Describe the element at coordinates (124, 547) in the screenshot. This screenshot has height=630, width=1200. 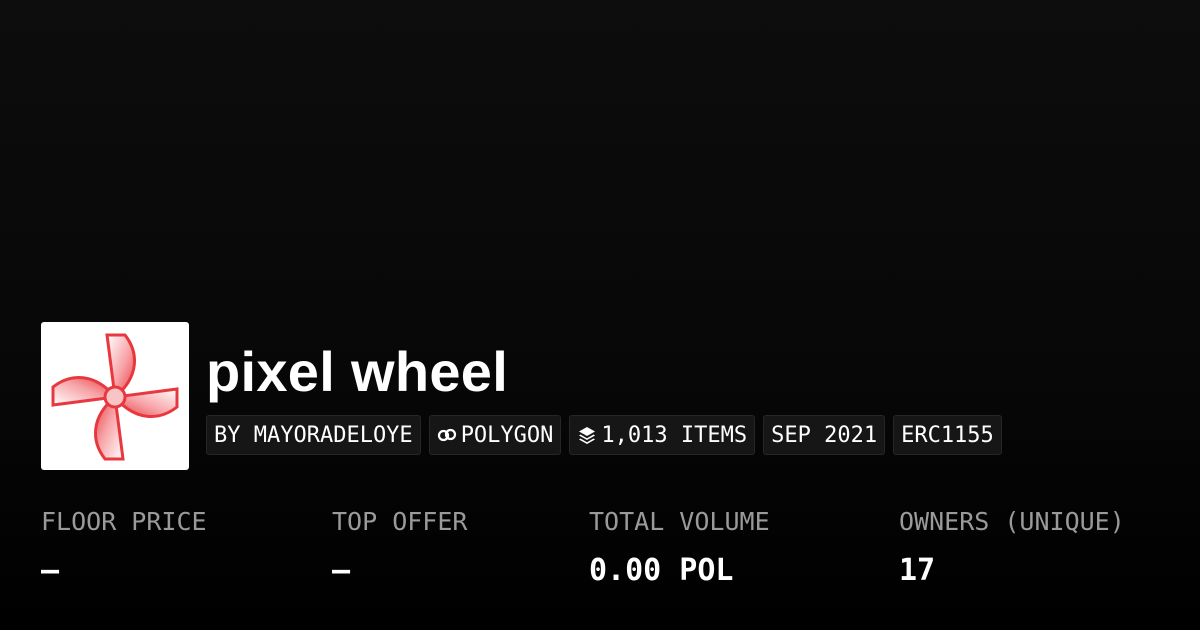
I see `stat-floor-price: FLOOR PRICE –` at that location.